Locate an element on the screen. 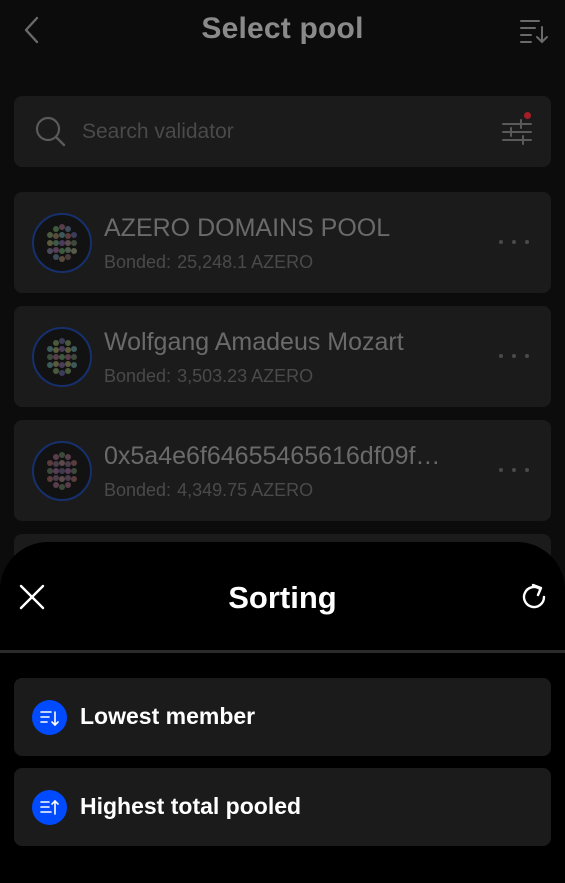  pool-bonded: Bonded: 3,503.23 AZERO is located at coordinates (208, 376).